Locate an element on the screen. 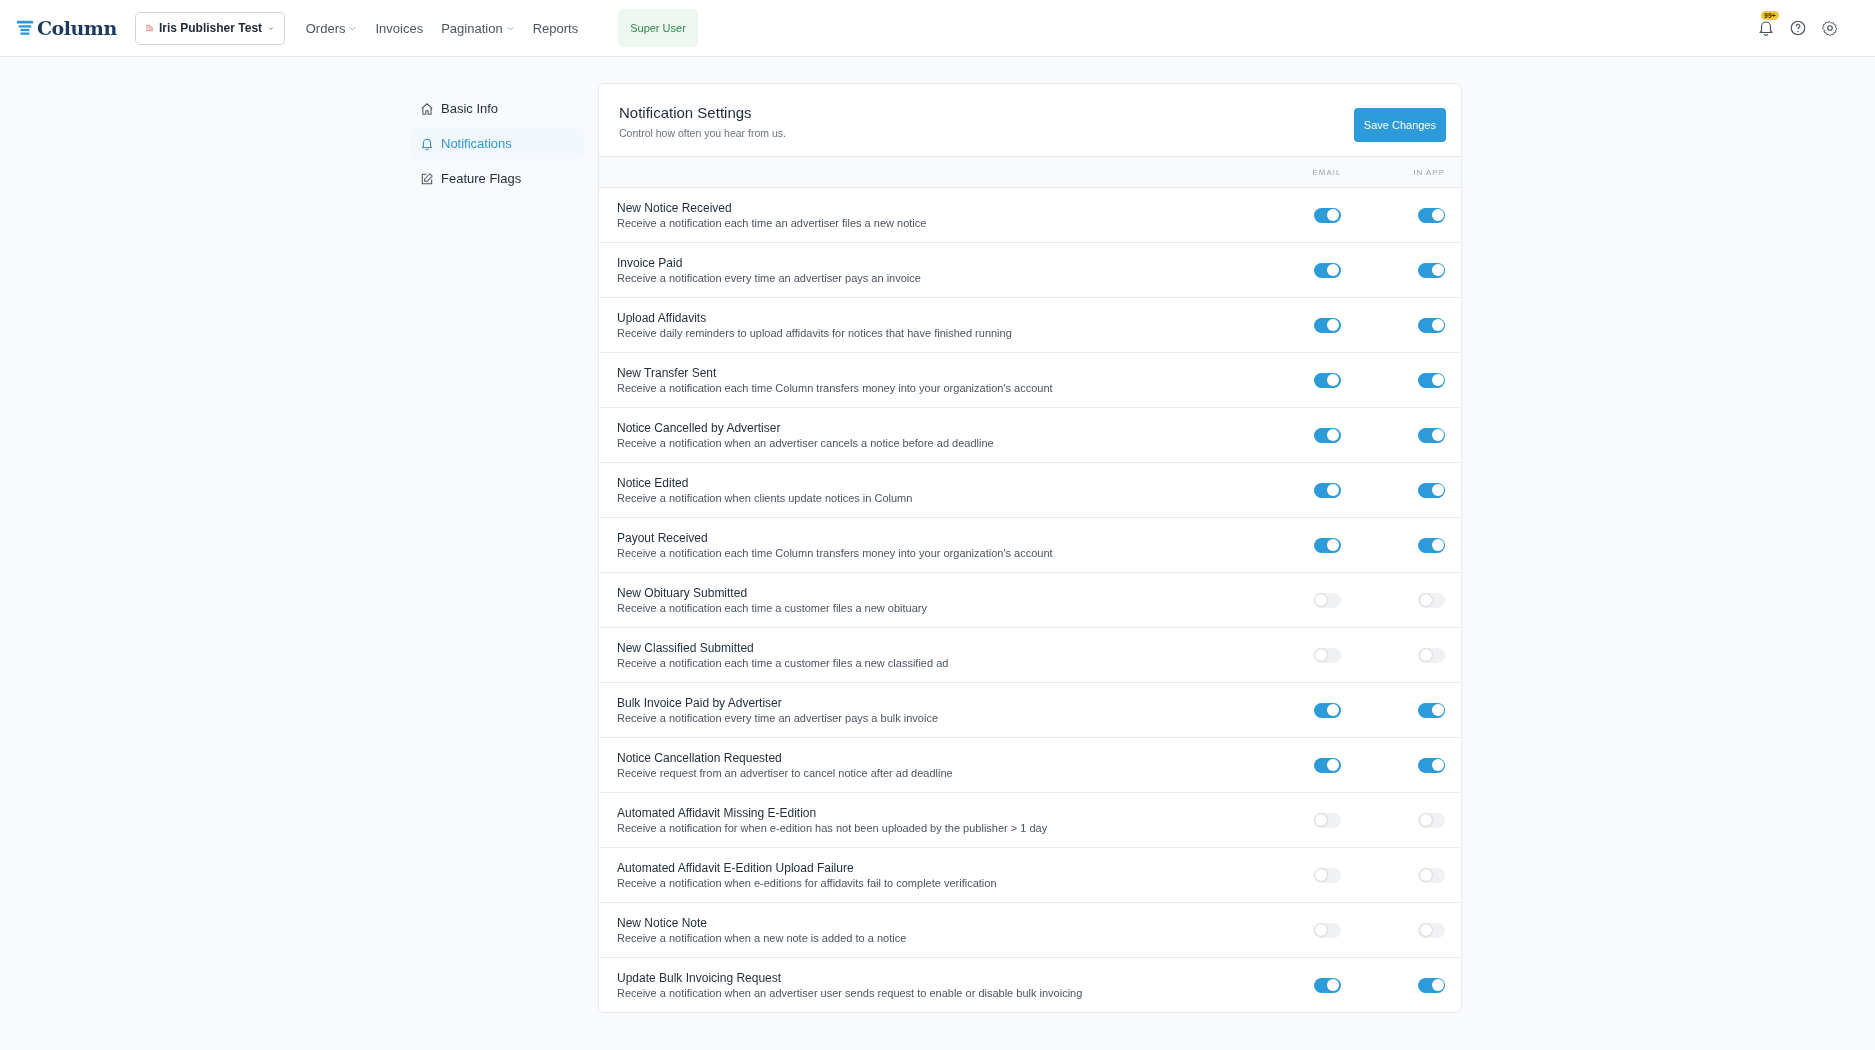 The width and height of the screenshot is (1875, 1050). setting-title: Notice Cancellation Requested is located at coordinates (700, 758).